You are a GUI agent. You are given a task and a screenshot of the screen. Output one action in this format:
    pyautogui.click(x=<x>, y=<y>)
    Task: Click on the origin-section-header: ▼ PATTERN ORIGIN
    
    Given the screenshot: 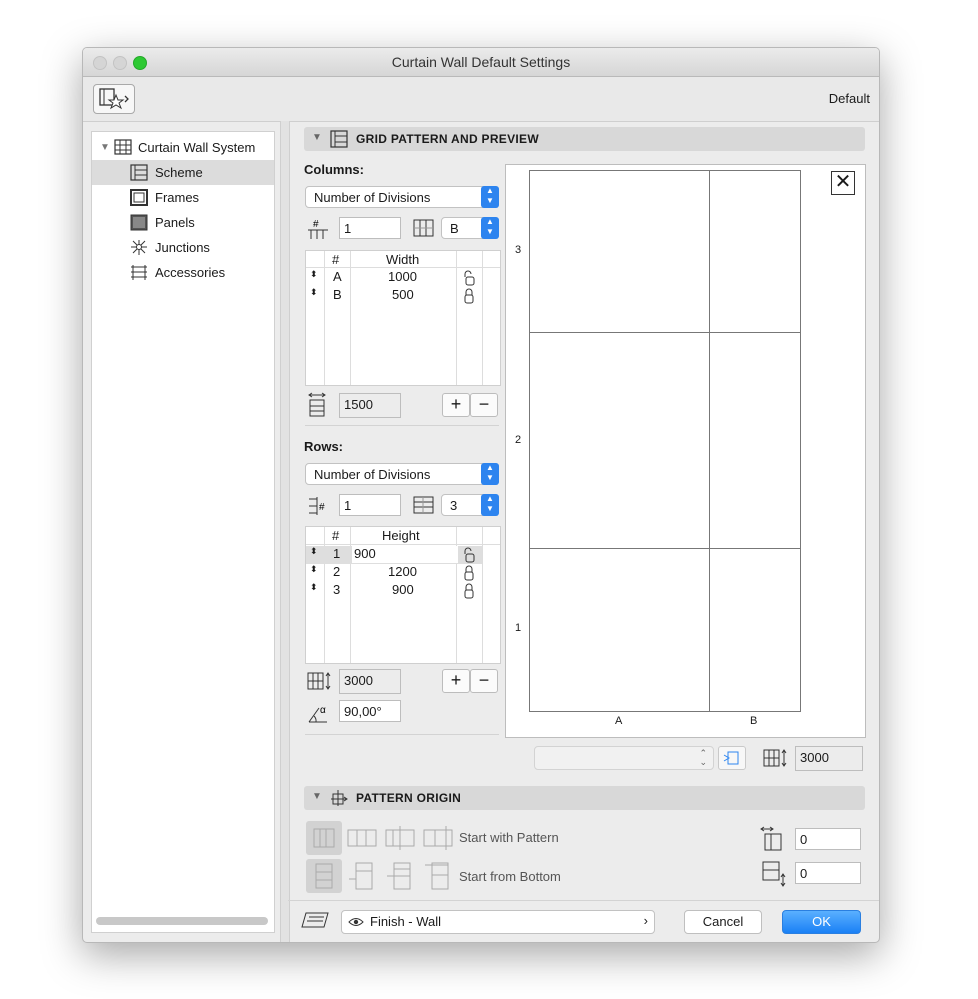 What is the action you would take?
    pyautogui.click(x=584, y=798)
    